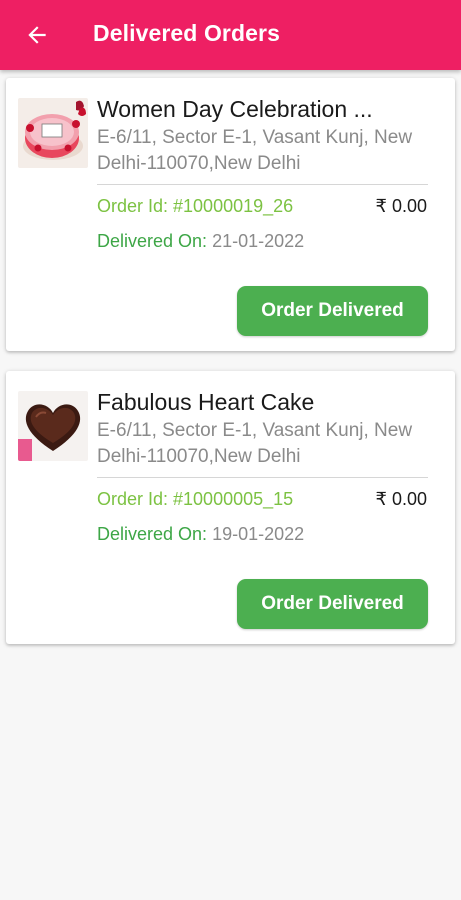 The width and height of the screenshot is (461, 900). I want to click on heart-cake-image, so click(53, 426).